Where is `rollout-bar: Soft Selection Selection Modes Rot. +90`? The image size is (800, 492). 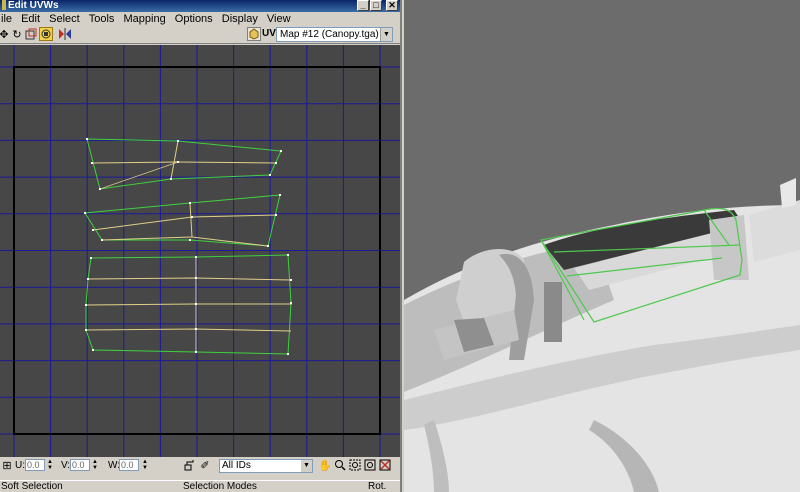 rollout-bar: Soft Selection Selection Modes Rot. +90 is located at coordinates (200, 486).